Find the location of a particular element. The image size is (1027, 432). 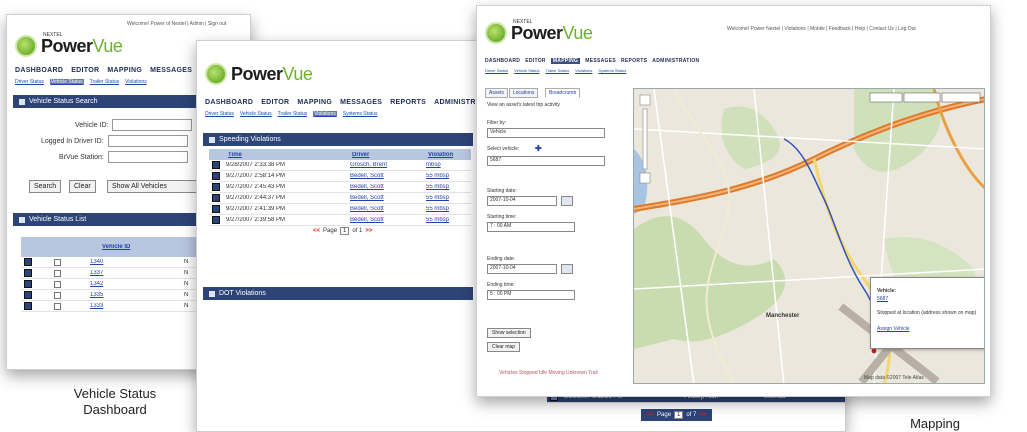

starting-time-select: 7 : 00 AM is located at coordinates (531, 227).